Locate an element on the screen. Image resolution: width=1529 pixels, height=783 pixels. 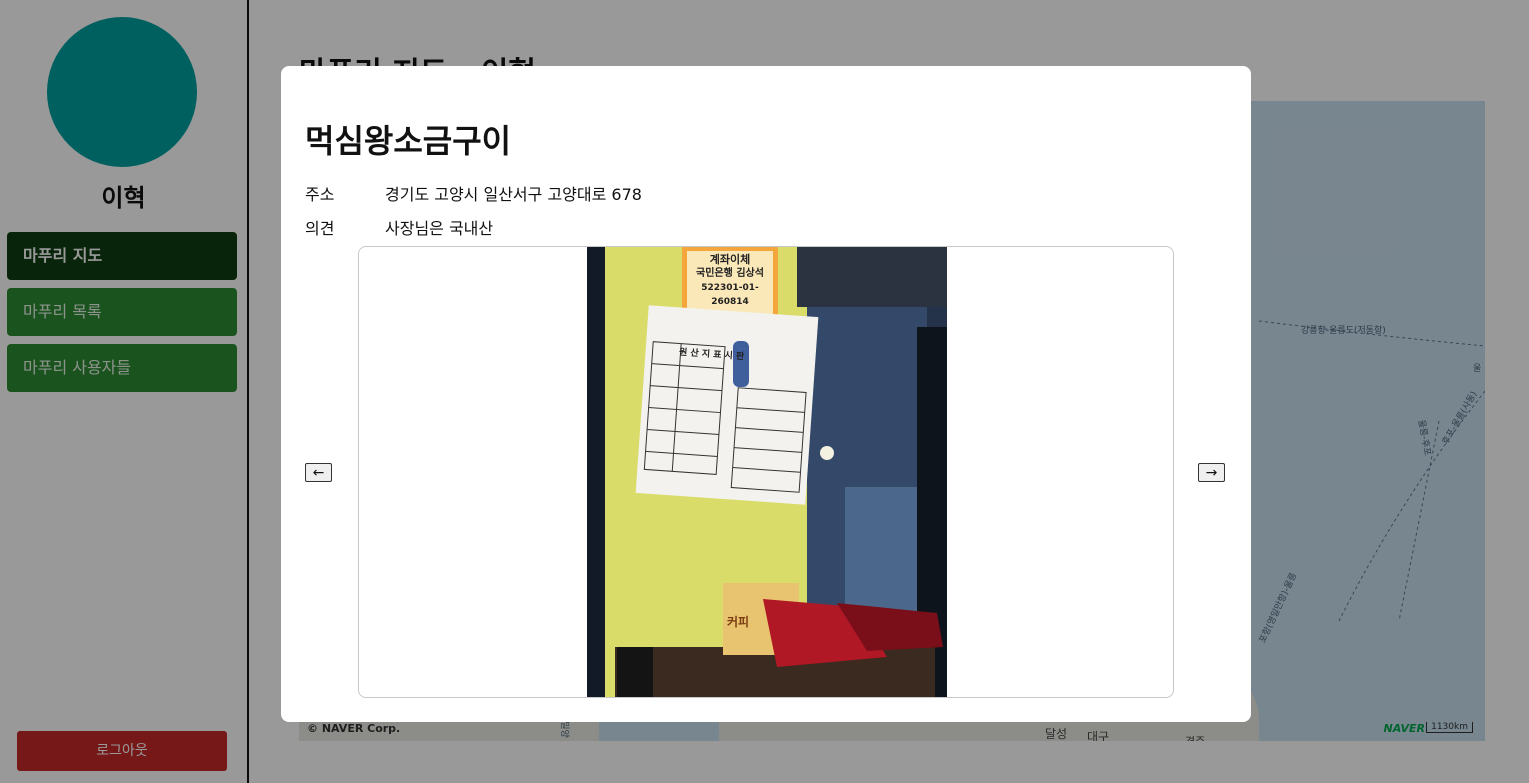
sign-bank: 국민은행 김상석 is located at coordinates (730, 273).